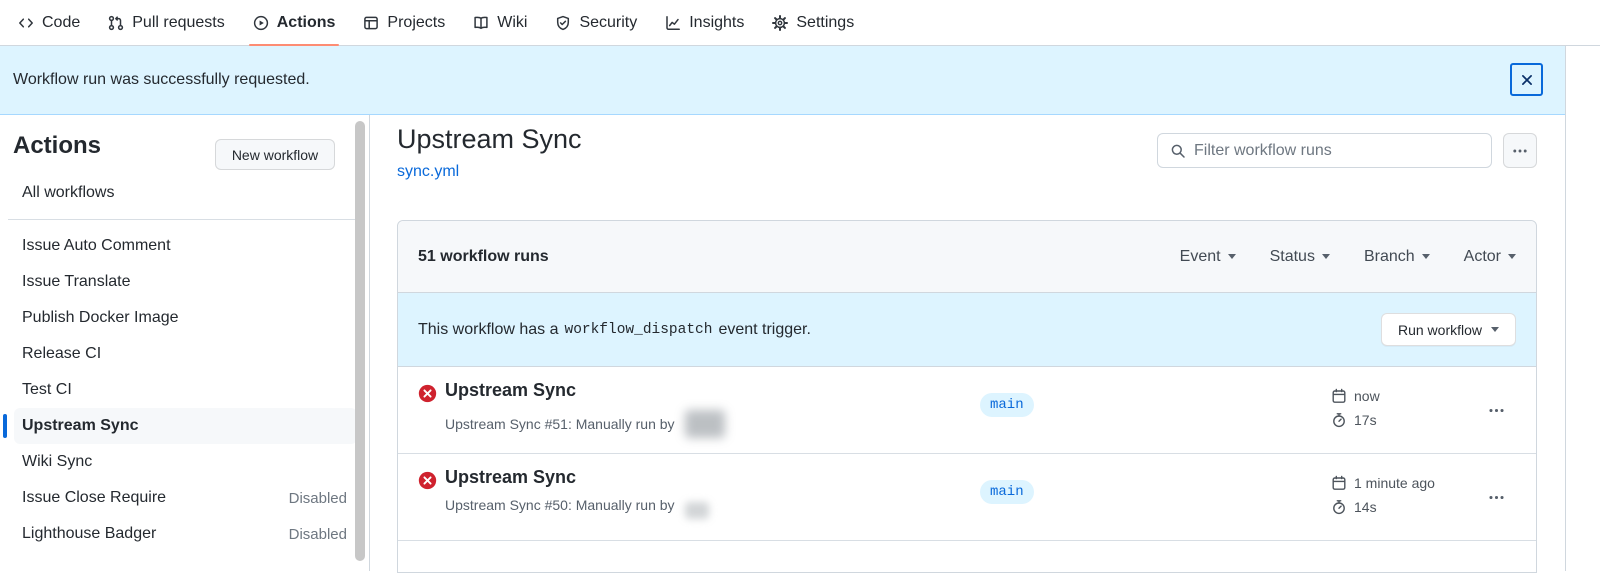 Image resolution: width=1600 pixels, height=573 pixels. Describe the element at coordinates (1582, 308) in the screenshot. I see `page-scrollbar-gutter` at that location.